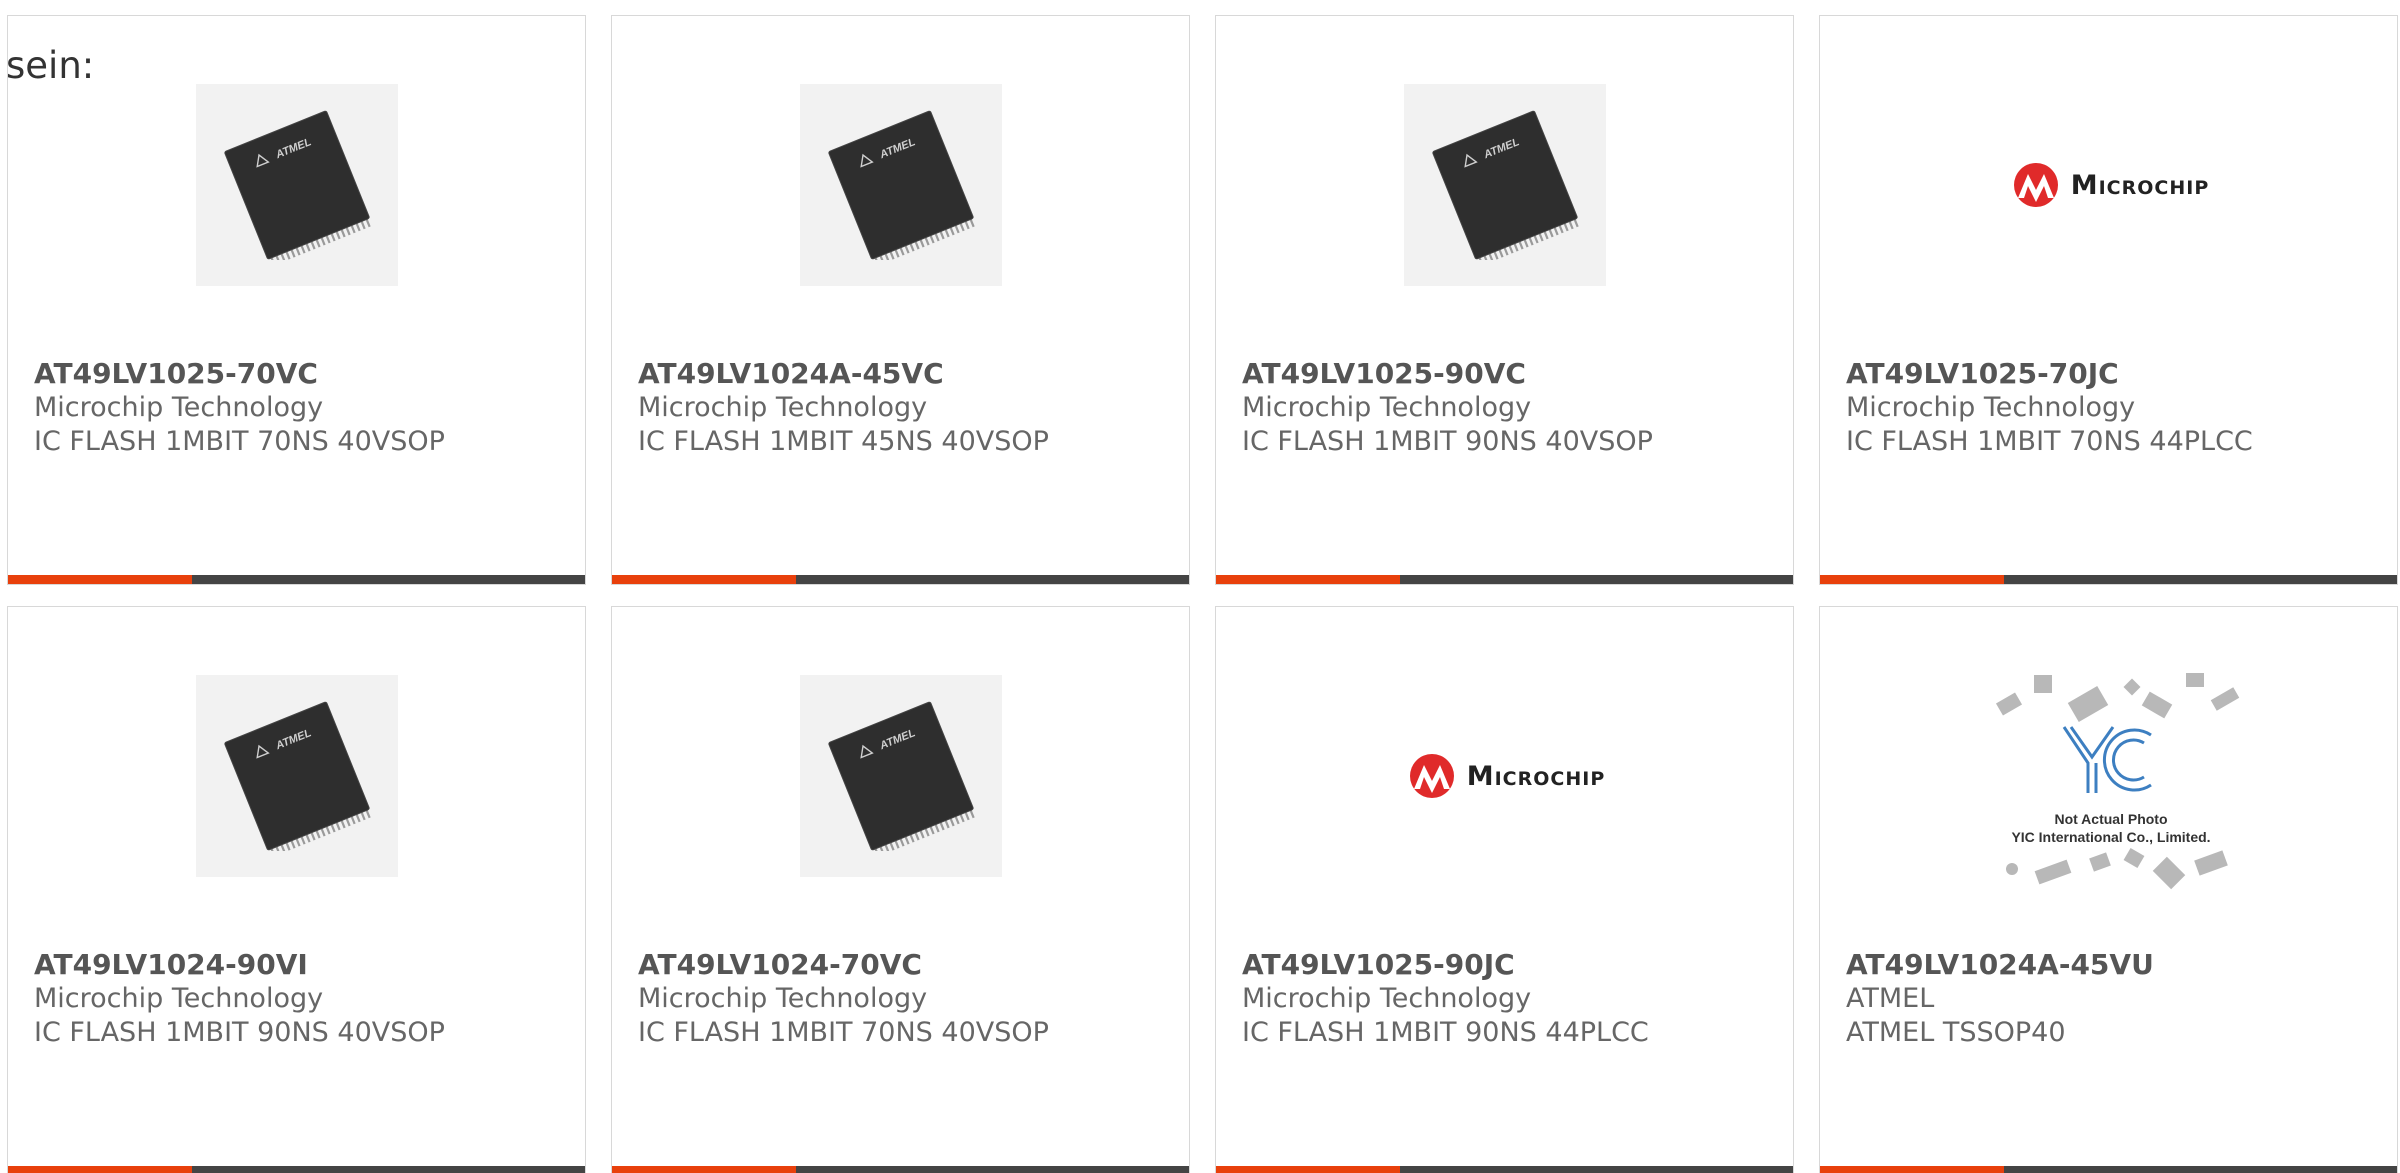 The image size is (2400, 1173). Describe the element at coordinates (1512, 374) in the screenshot. I see `part-number: AT49LV1025-90VC` at that location.